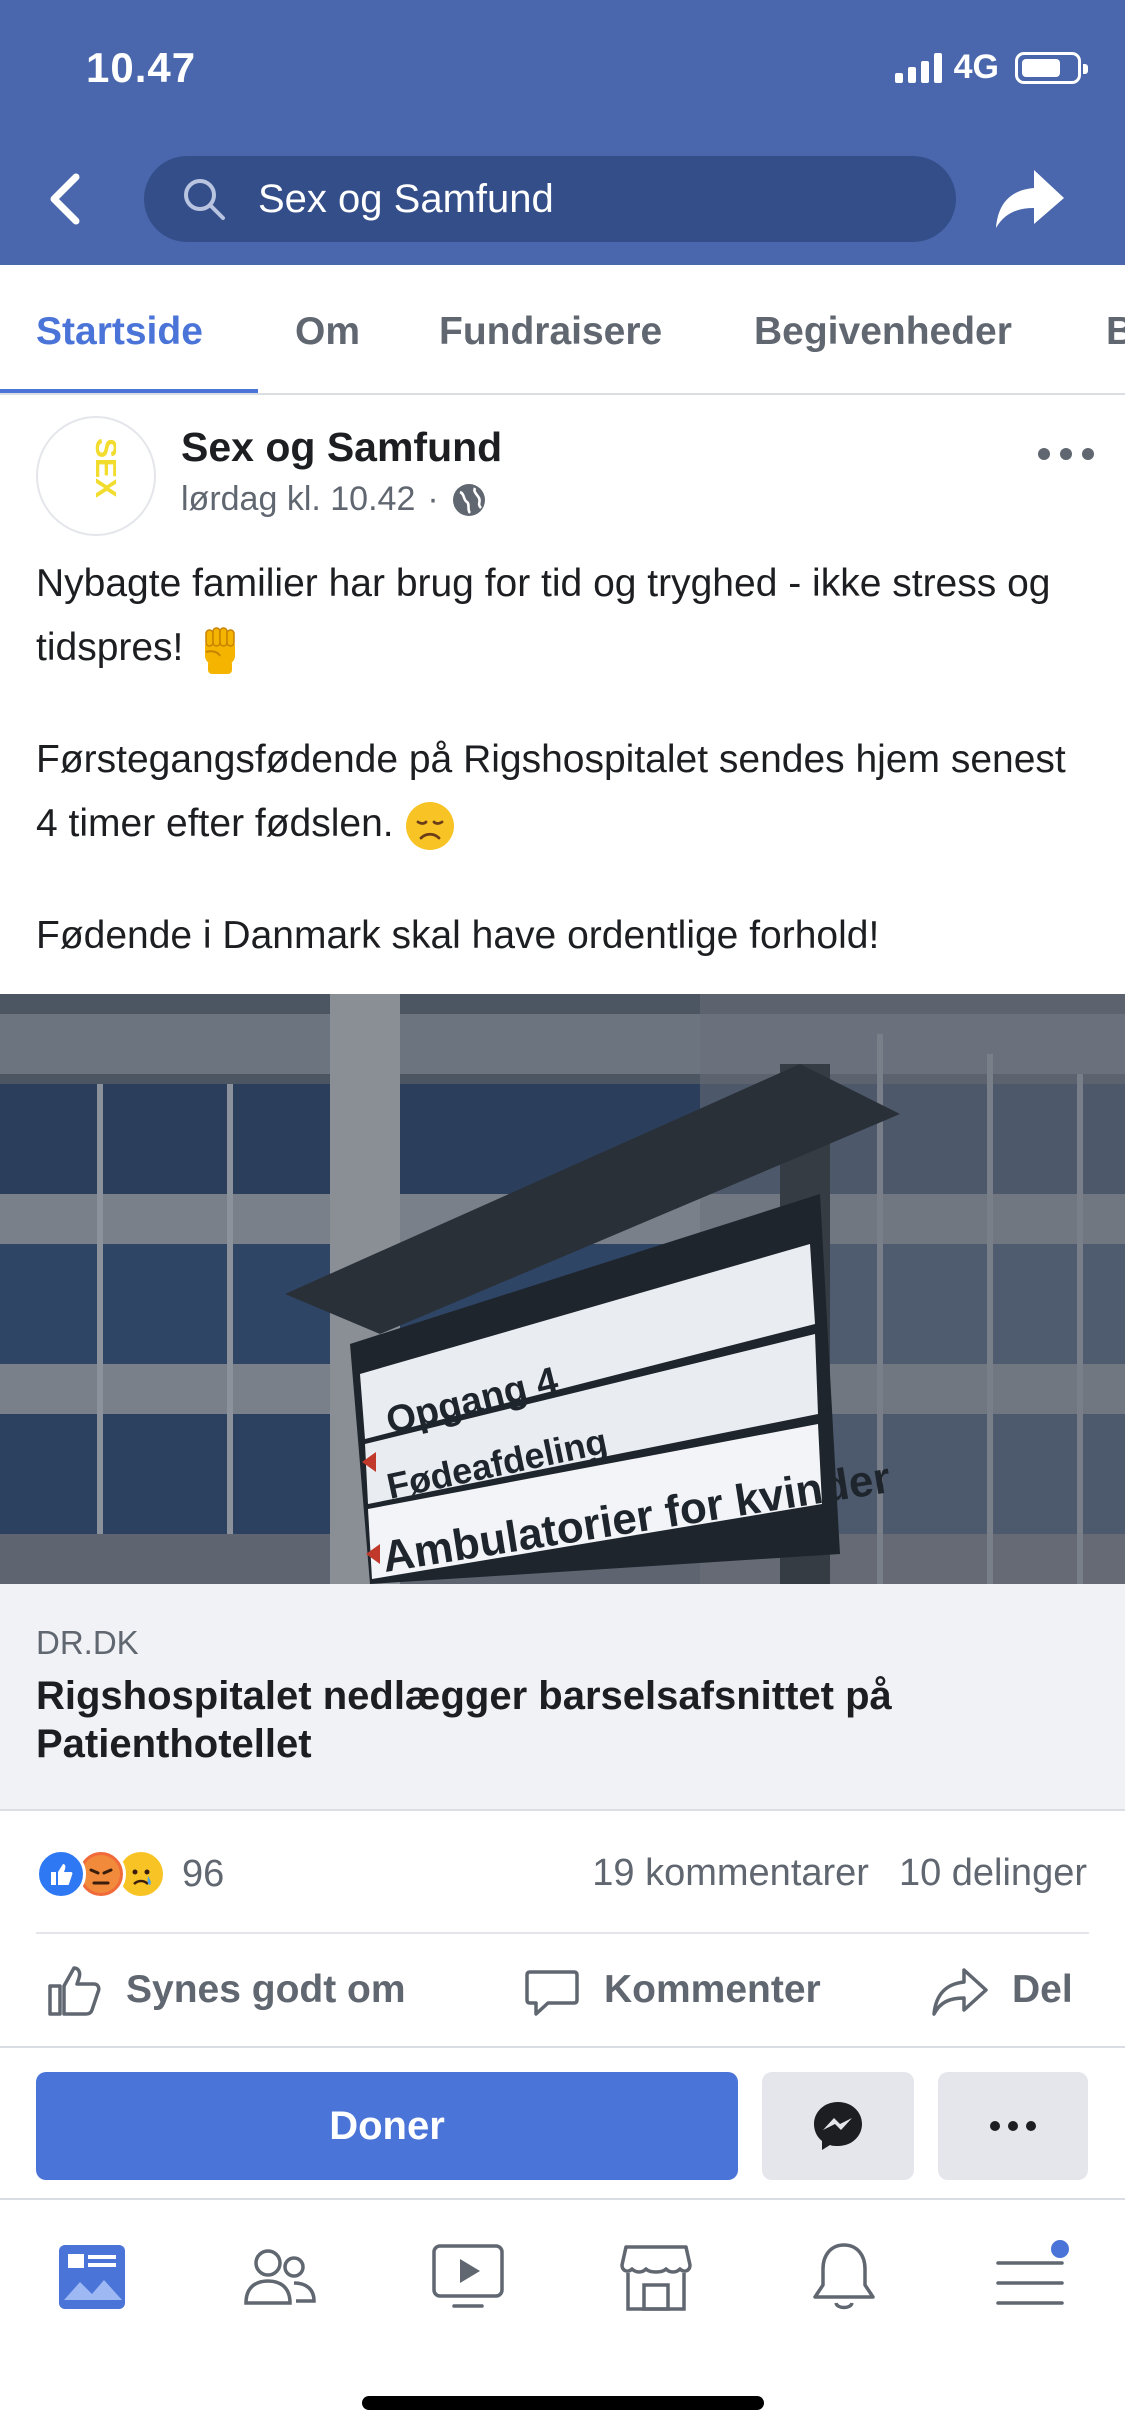 This screenshot has width=1125, height=2436. Describe the element at coordinates (1060, 2249) in the screenshot. I see `notification-dot` at that location.